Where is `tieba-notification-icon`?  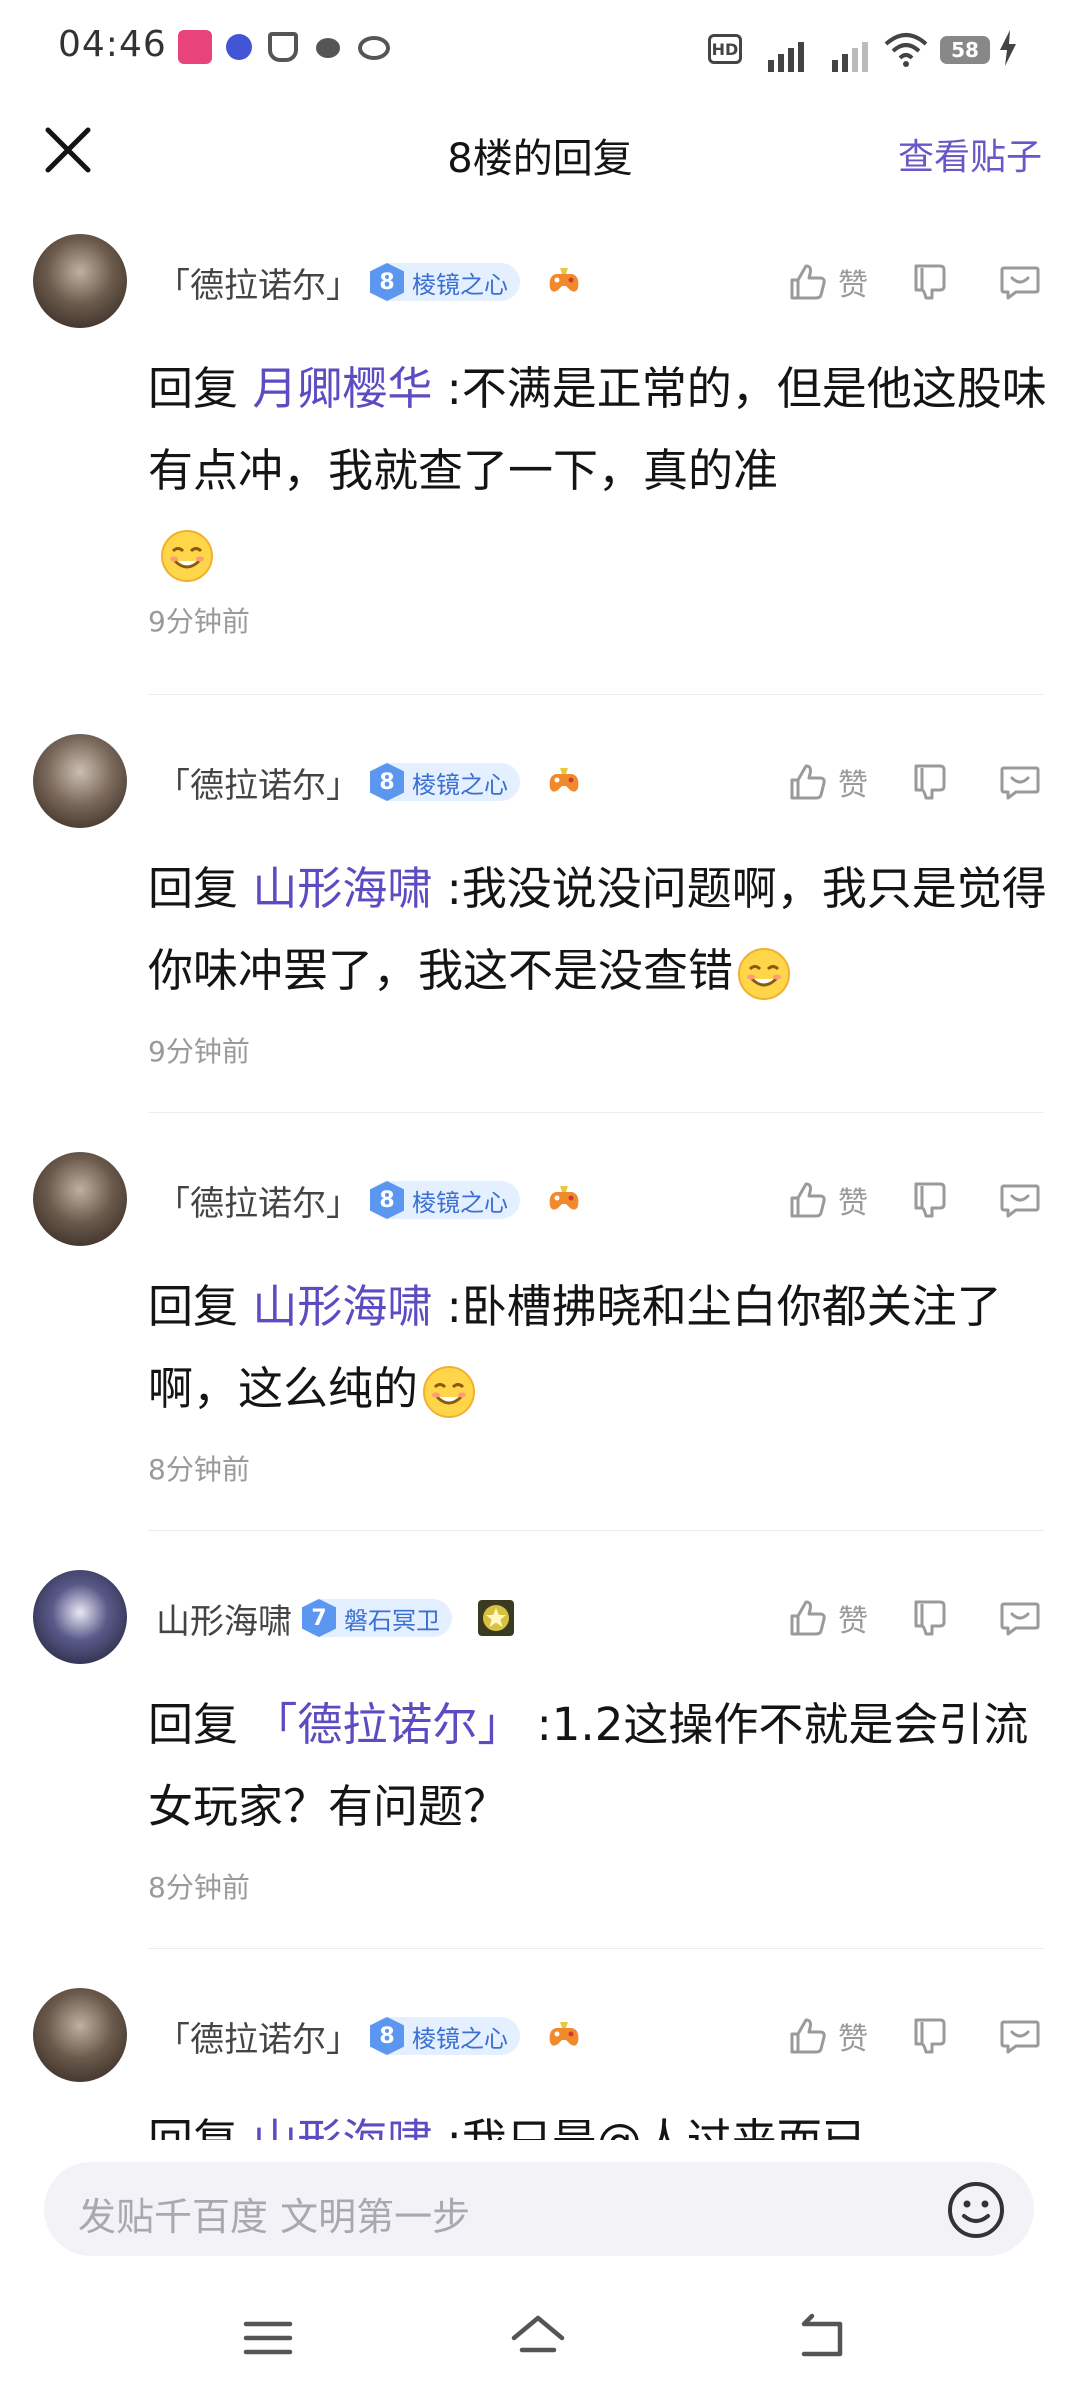
tieba-notification-icon is located at coordinates (239, 47).